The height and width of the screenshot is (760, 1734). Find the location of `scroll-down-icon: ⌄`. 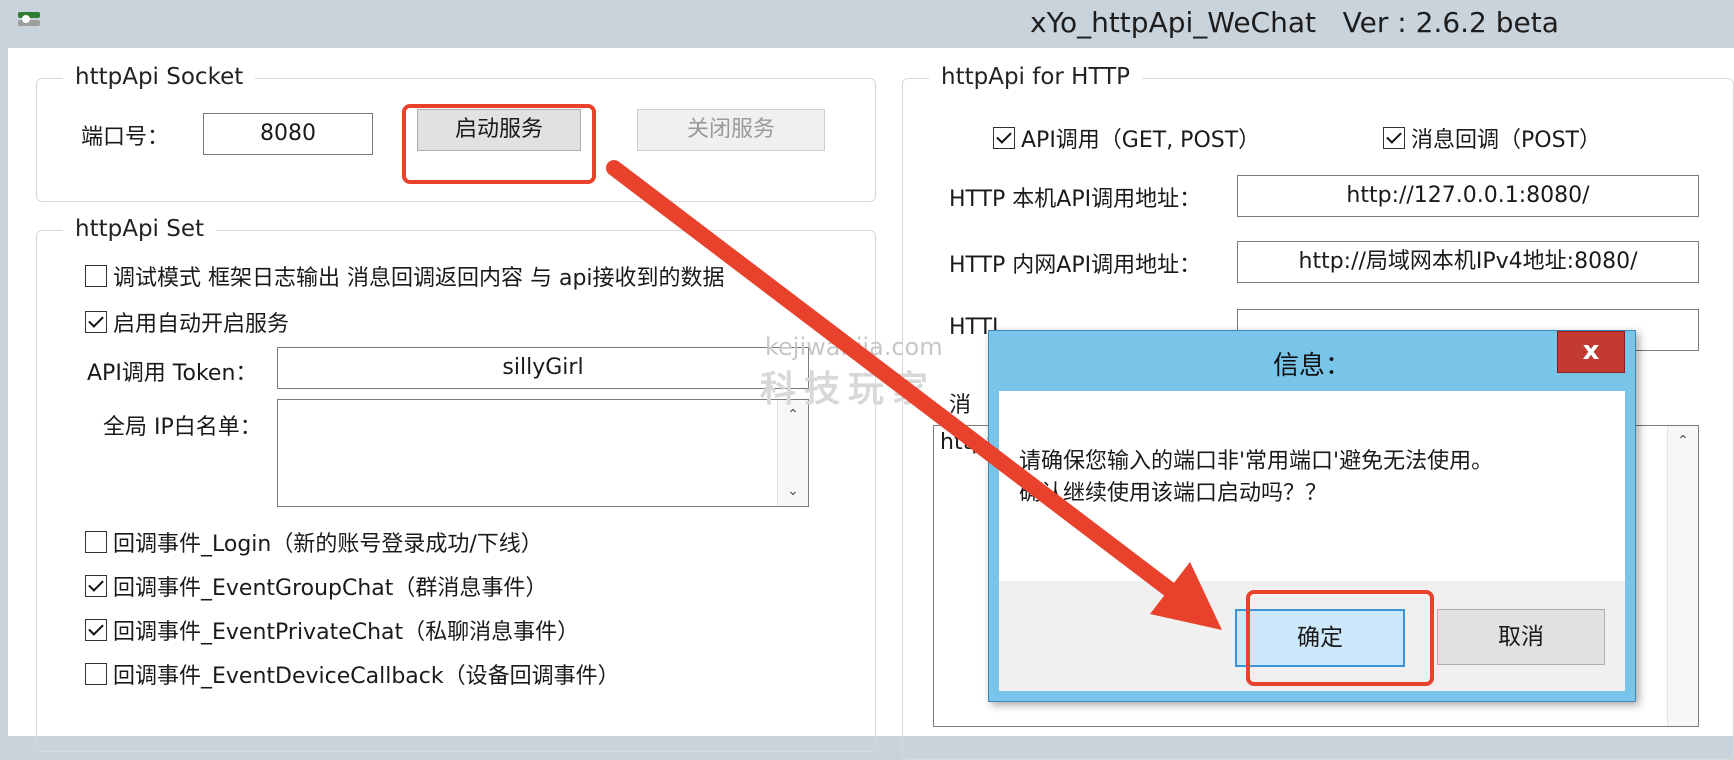

scroll-down-icon: ⌄ is located at coordinates (793, 491).